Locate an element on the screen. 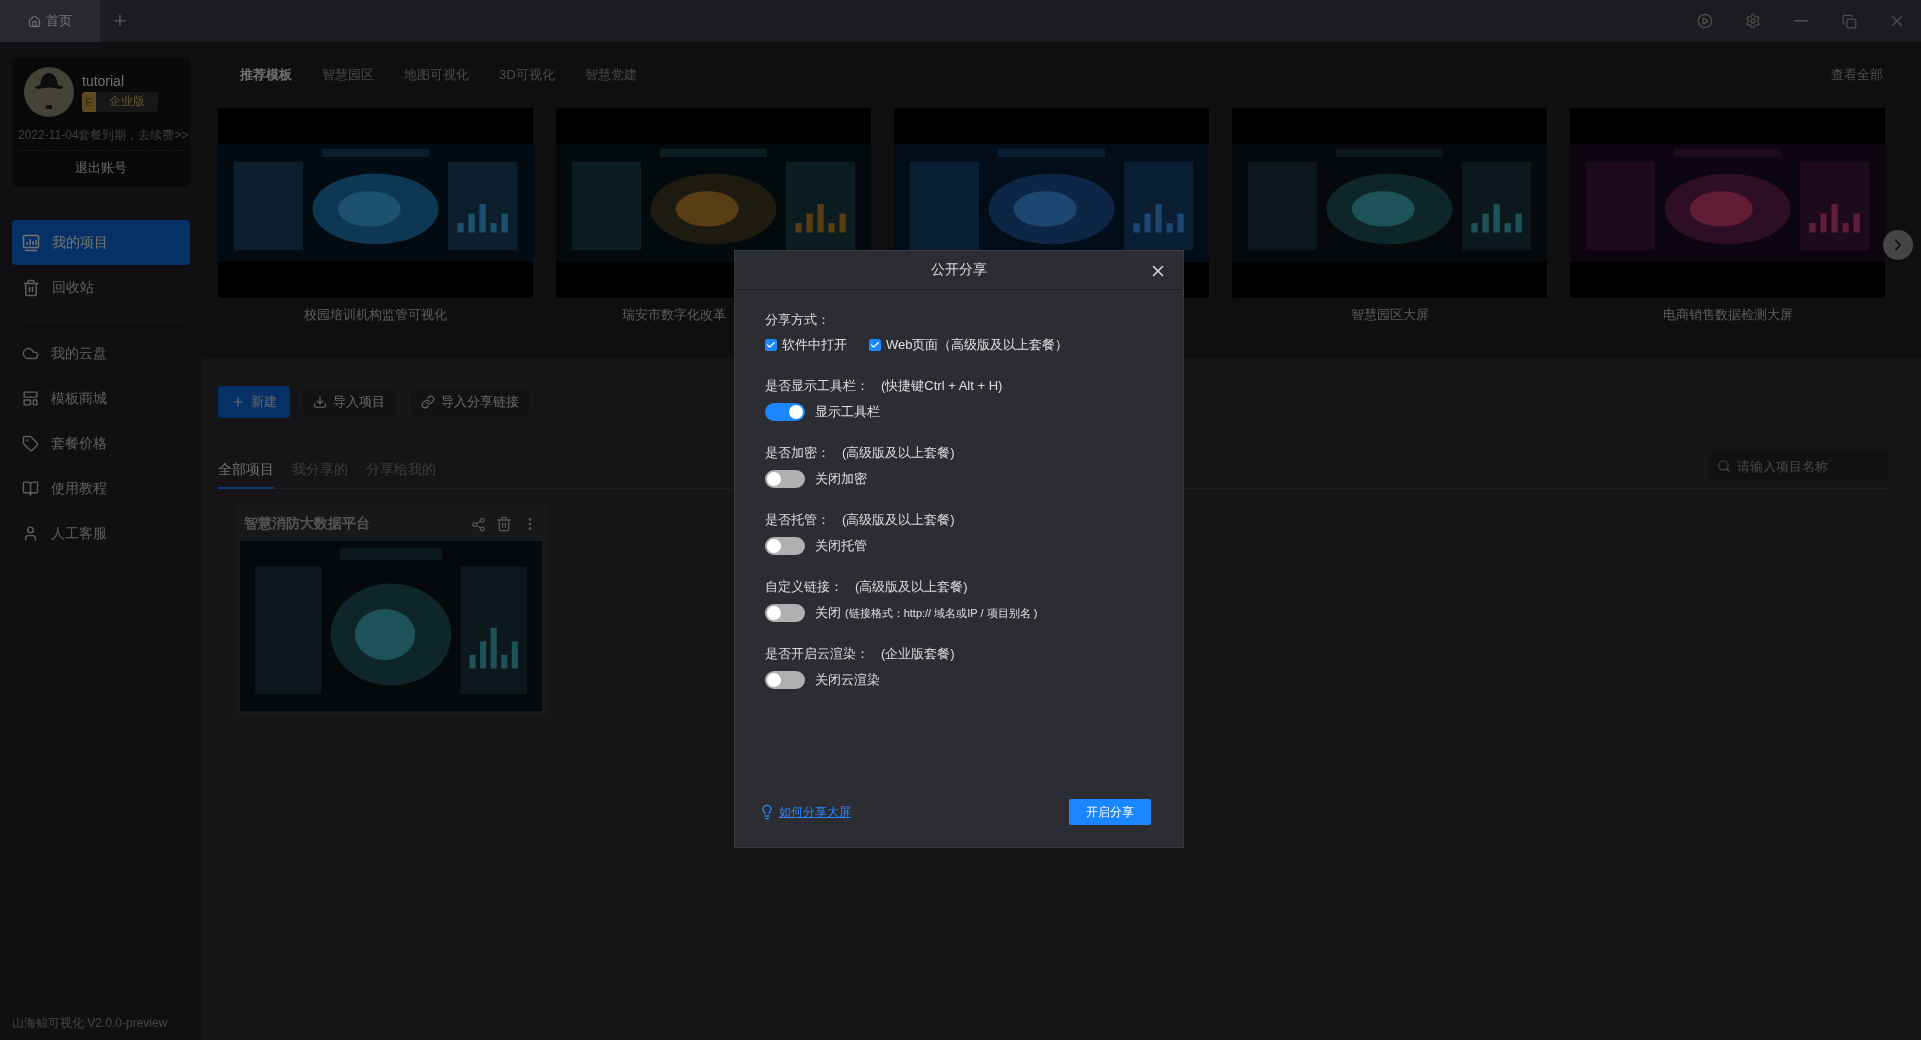 The height and width of the screenshot is (1040, 1921). link-format-hint: (链接格式：http:// 域名或IP / 项目别名 ) is located at coordinates (941, 613).